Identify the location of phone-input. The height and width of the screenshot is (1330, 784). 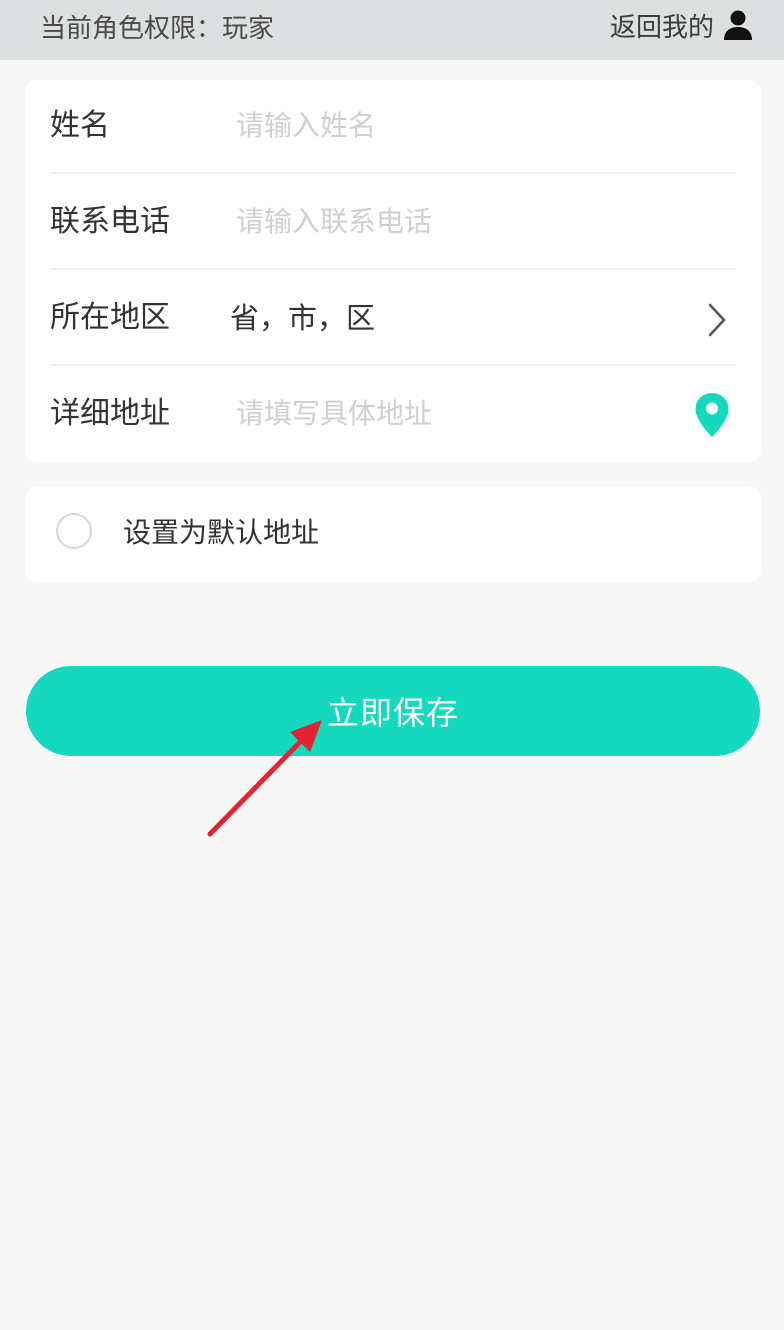
(449, 221).